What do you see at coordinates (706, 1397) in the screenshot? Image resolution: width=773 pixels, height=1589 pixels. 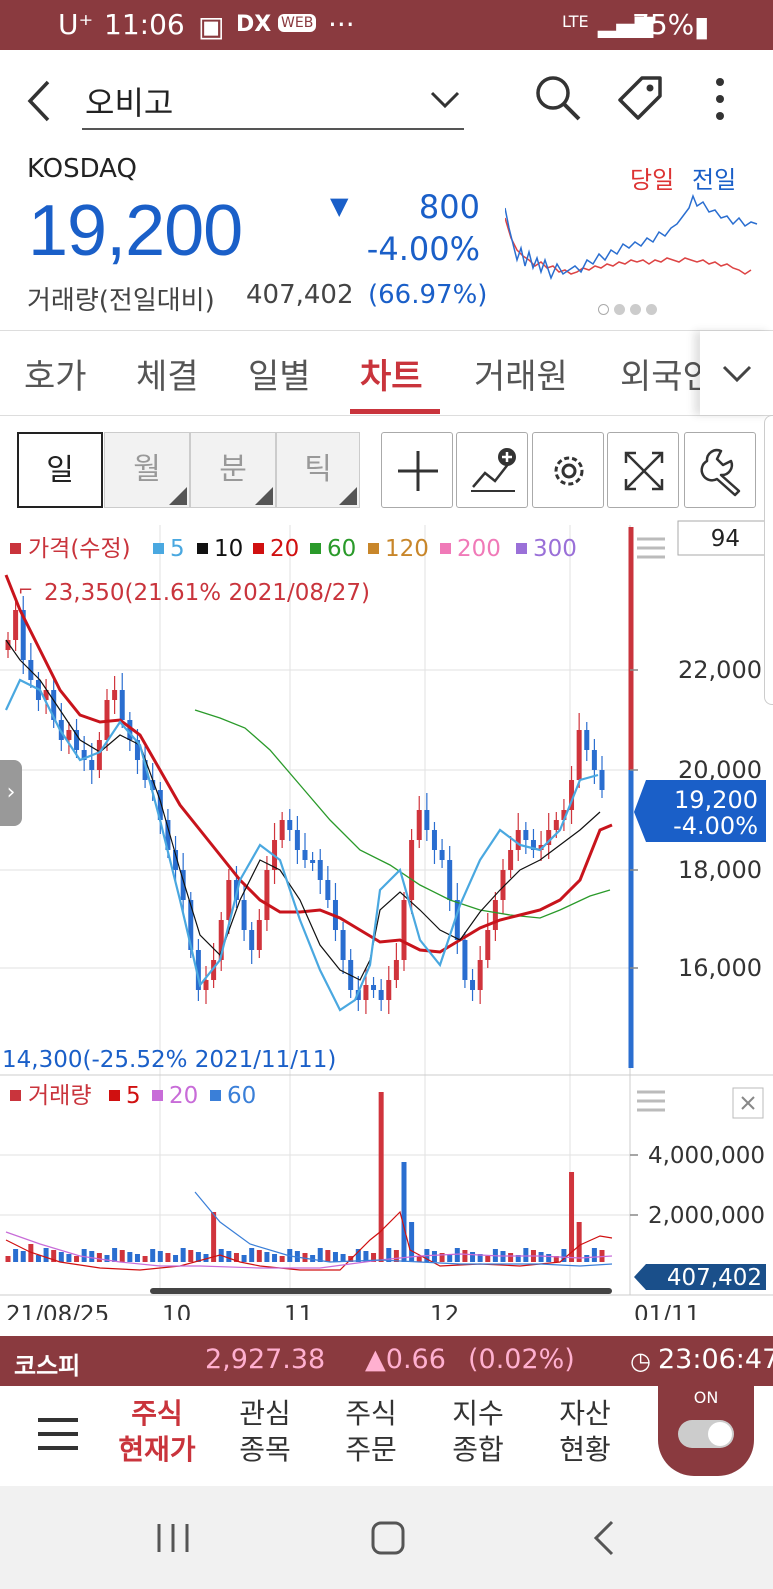 I see `toggle-label: ON` at bounding box center [706, 1397].